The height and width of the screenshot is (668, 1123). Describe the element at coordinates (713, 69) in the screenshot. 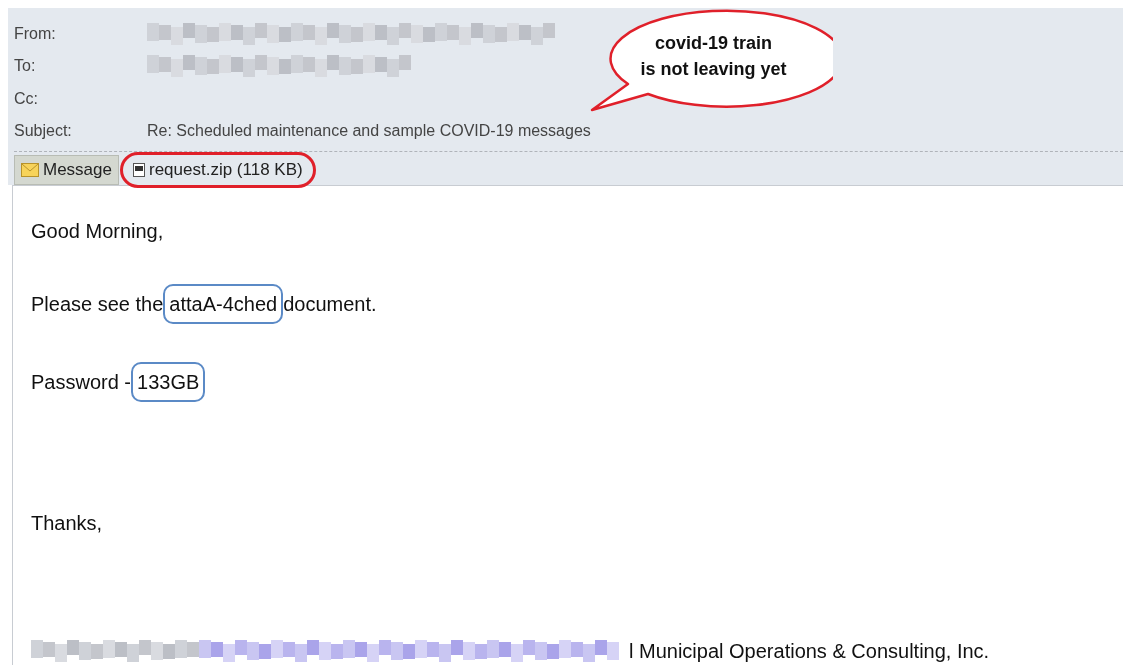

I see `callout-text: is not leaving yet` at that location.